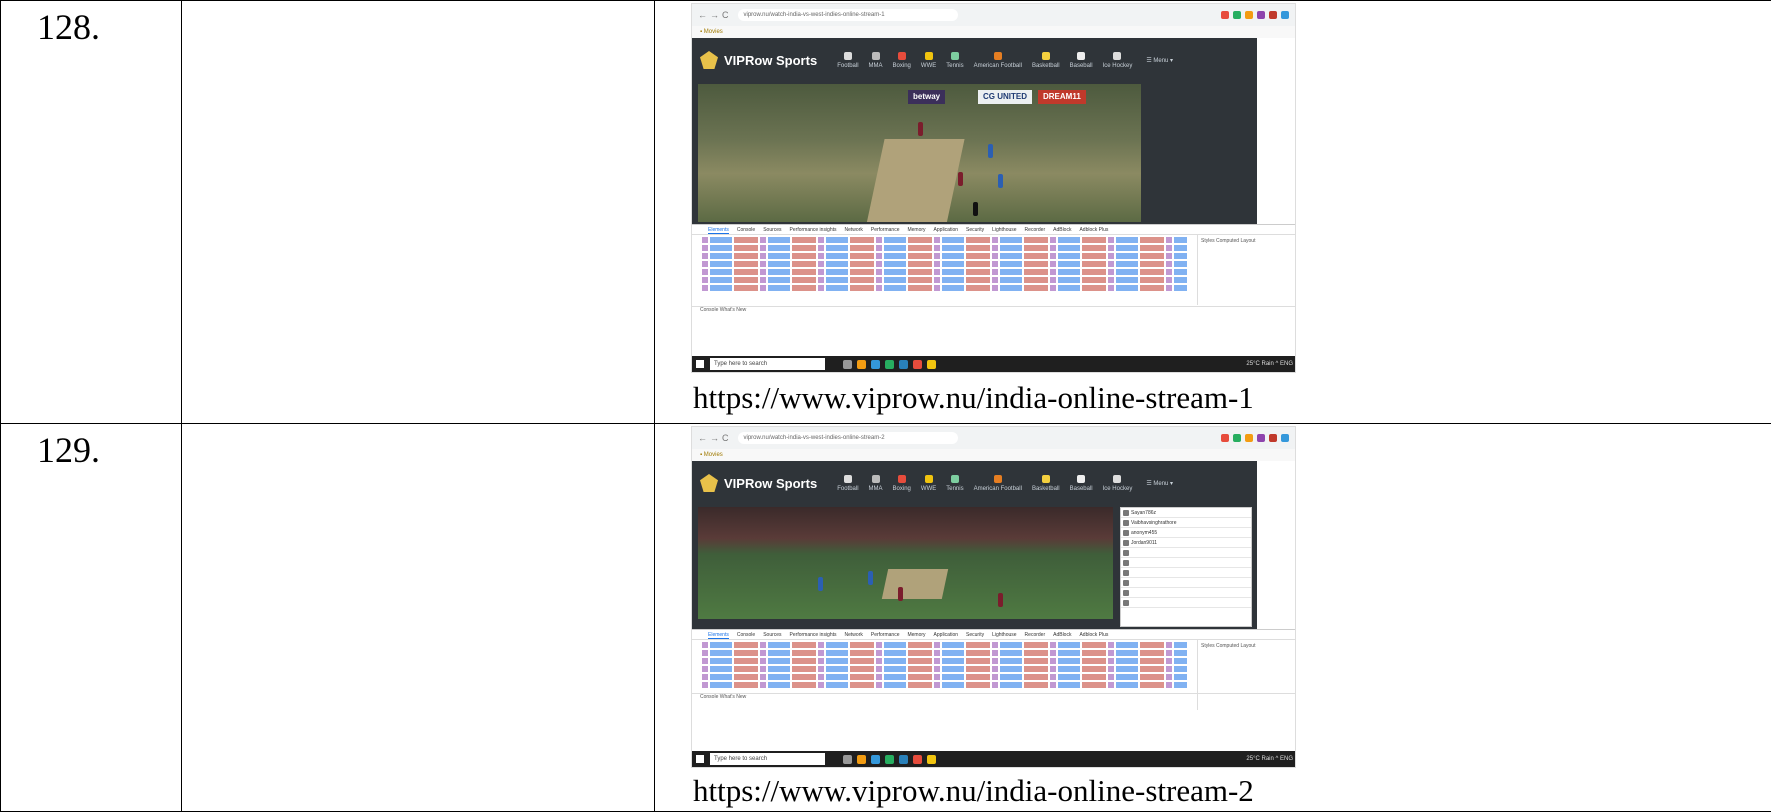 The width and height of the screenshot is (1771, 812). I want to click on stream-video, so click(905, 563).